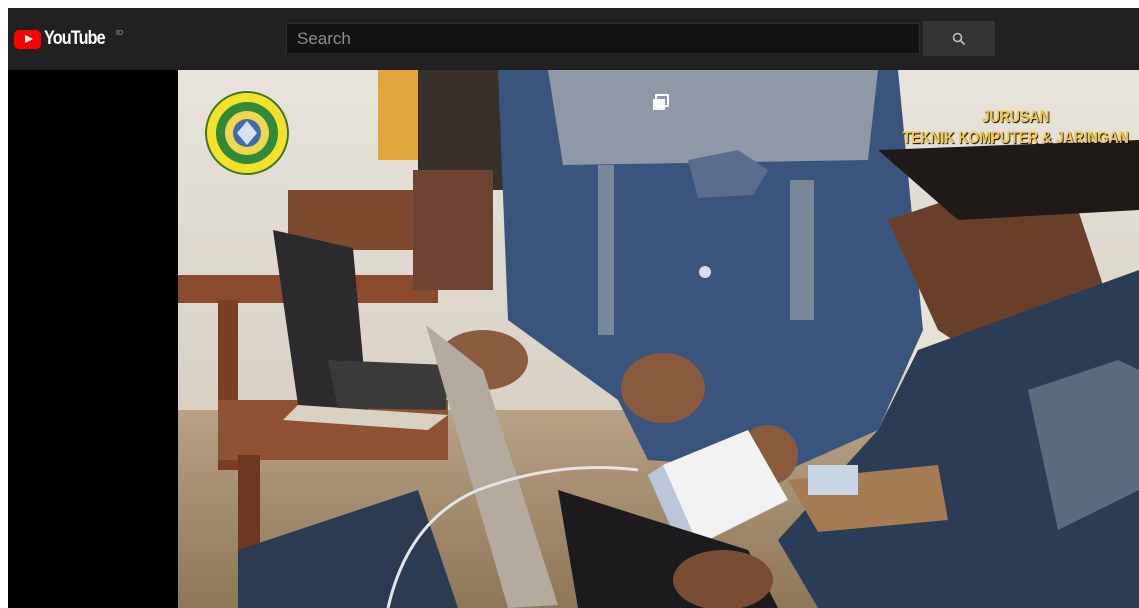  I want to click on school-emblem-icon, so click(247, 133).